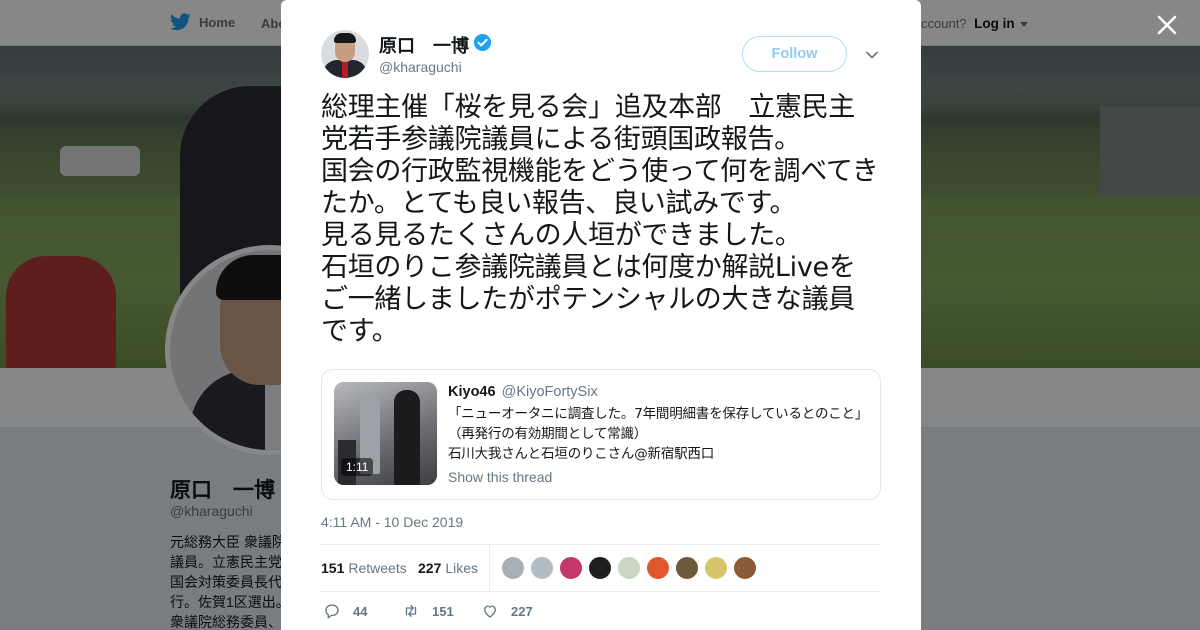 This screenshot has width=1200, height=630. I want to click on likes-stat: 227 Likes, so click(448, 568).